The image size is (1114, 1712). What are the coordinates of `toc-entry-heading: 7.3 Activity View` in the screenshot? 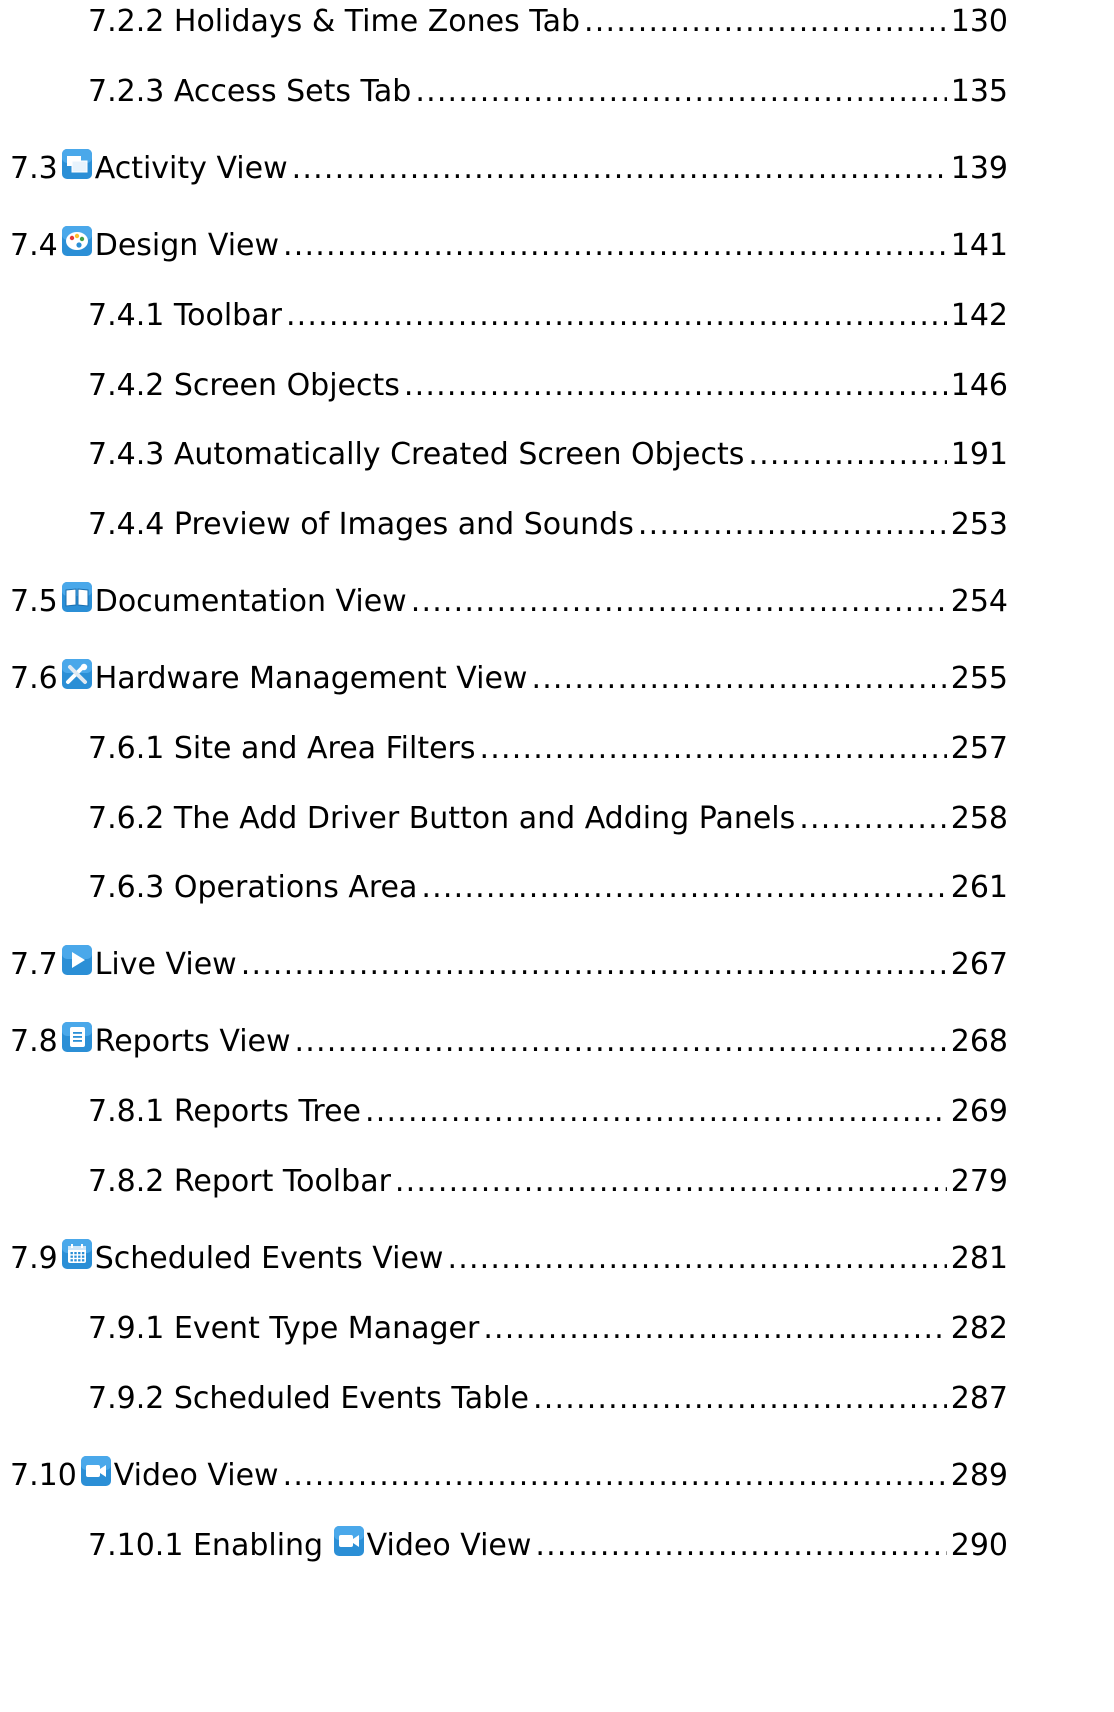 It's located at (149, 169).